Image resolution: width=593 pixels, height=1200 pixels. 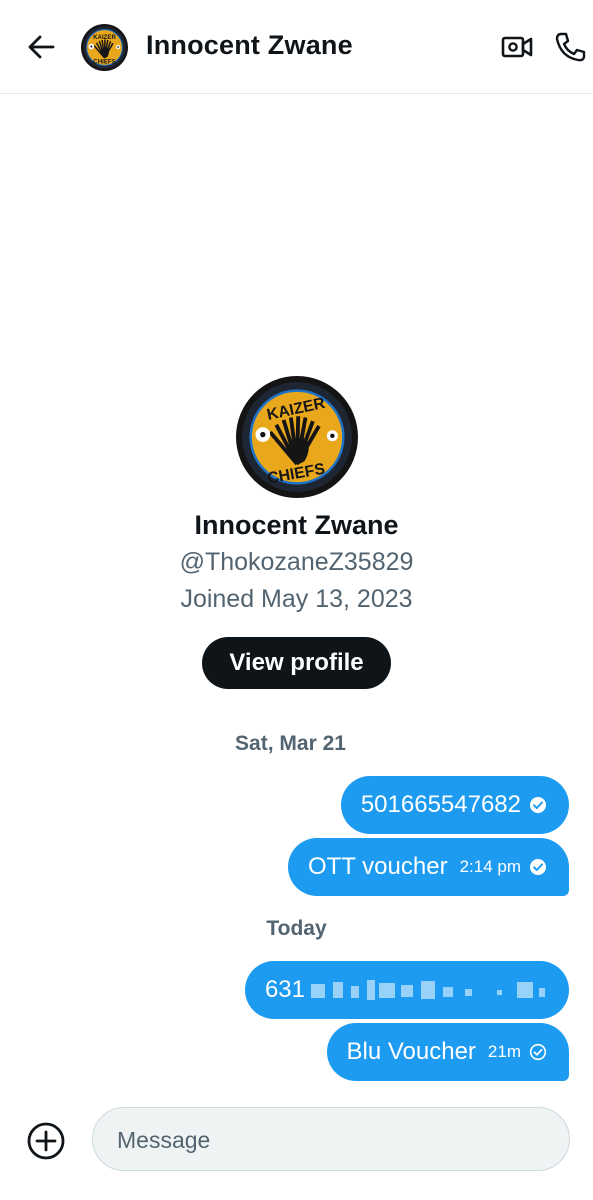 I want to click on chat-header: KAIZER CHIEFS Innocent Zwane, so click(x=296, y=47).